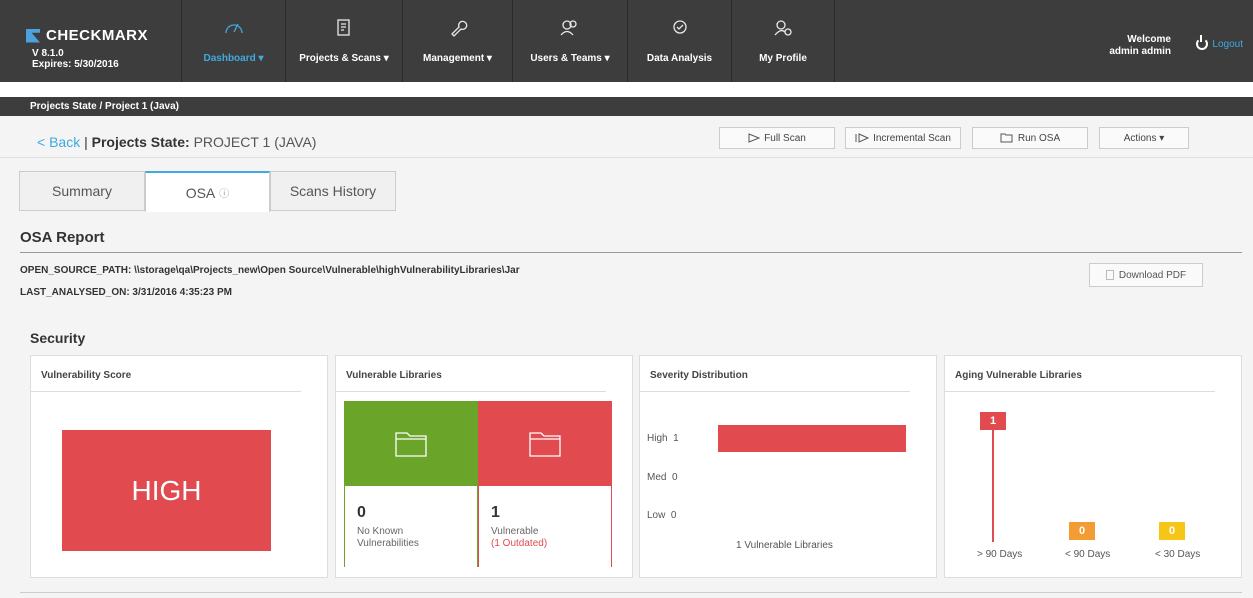 This screenshot has height=598, width=1253. Describe the element at coordinates (207, 191) in the screenshot. I see `tab-osa: OSA ⓘ` at that location.